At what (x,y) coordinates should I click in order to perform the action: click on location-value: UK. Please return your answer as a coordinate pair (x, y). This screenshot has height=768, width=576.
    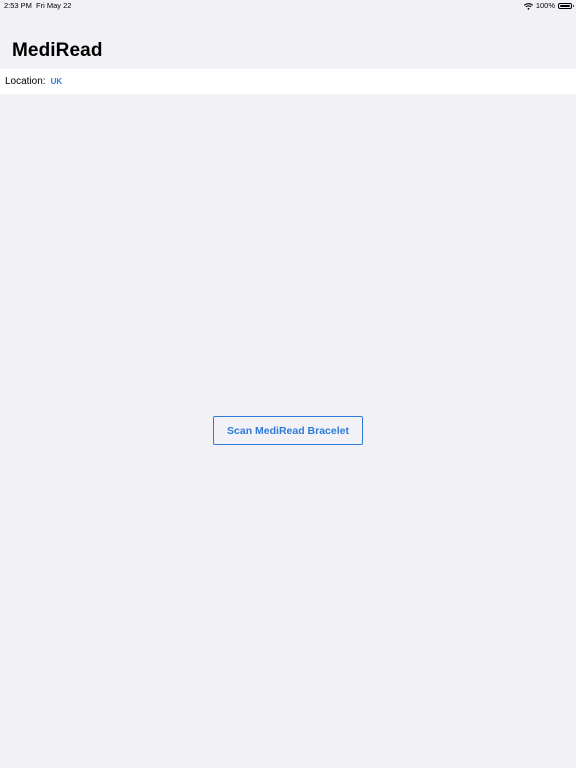
    Looking at the image, I should click on (57, 81).